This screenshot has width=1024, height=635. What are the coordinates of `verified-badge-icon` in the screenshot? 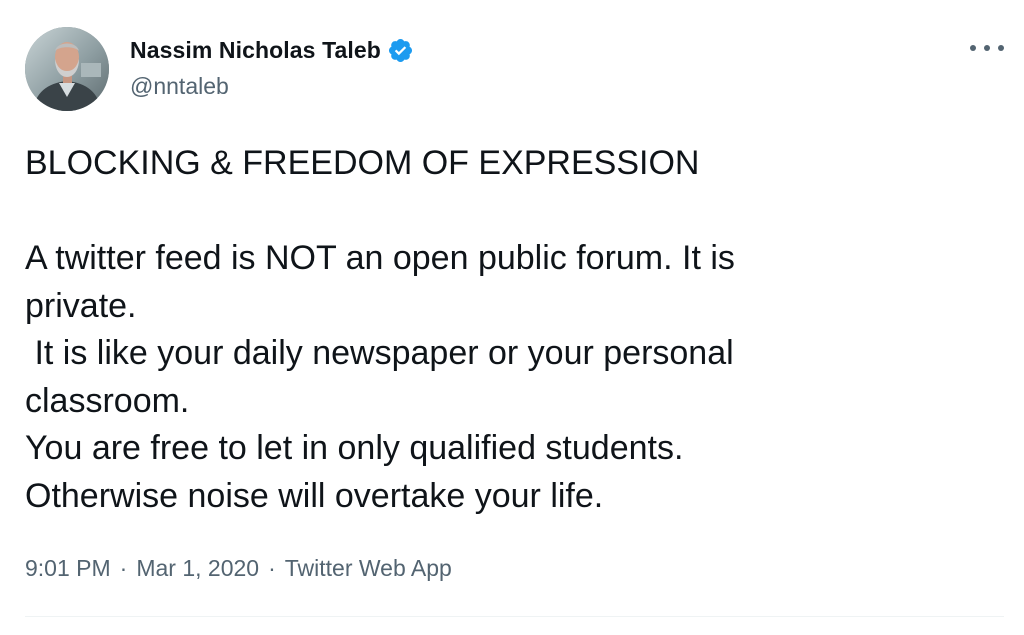 It's located at (400, 50).